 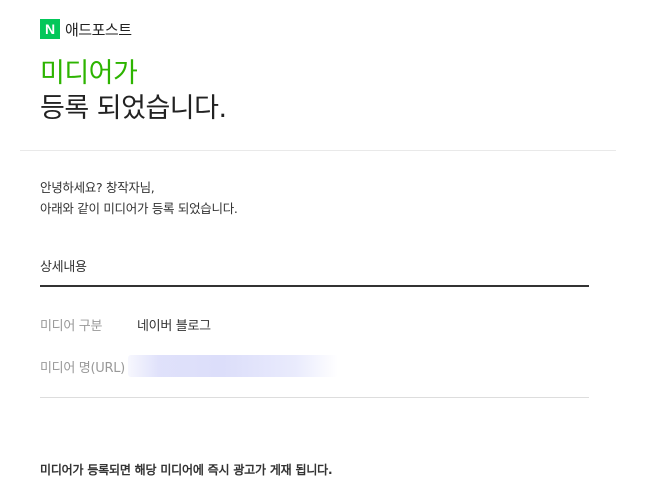 I want to click on page-title: 미디어가 등록 되었습니다., so click(x=133, y=91).